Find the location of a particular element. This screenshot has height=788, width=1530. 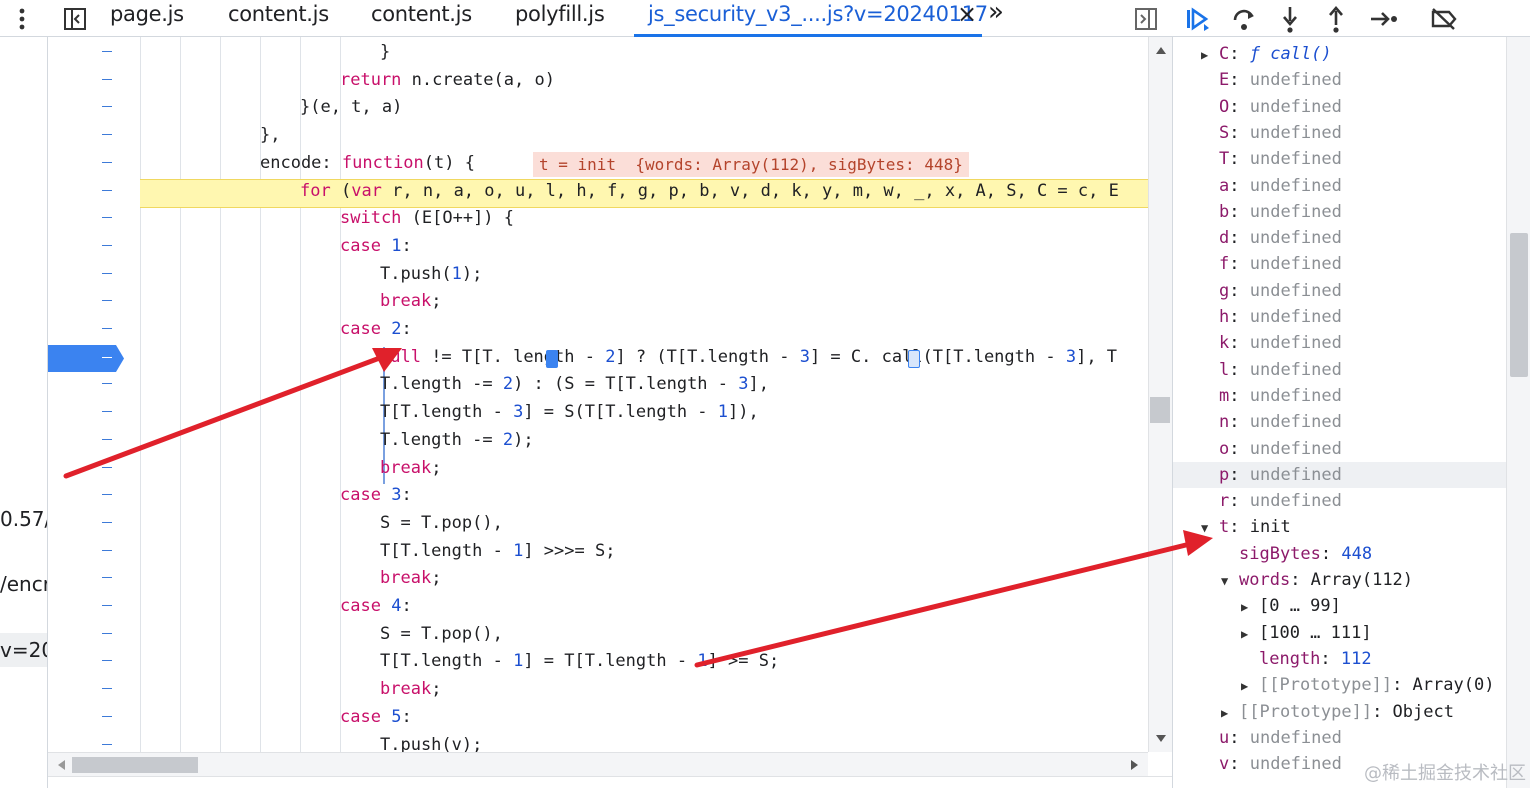

toggle-navigator-icon is located at coordinates (75, 18).